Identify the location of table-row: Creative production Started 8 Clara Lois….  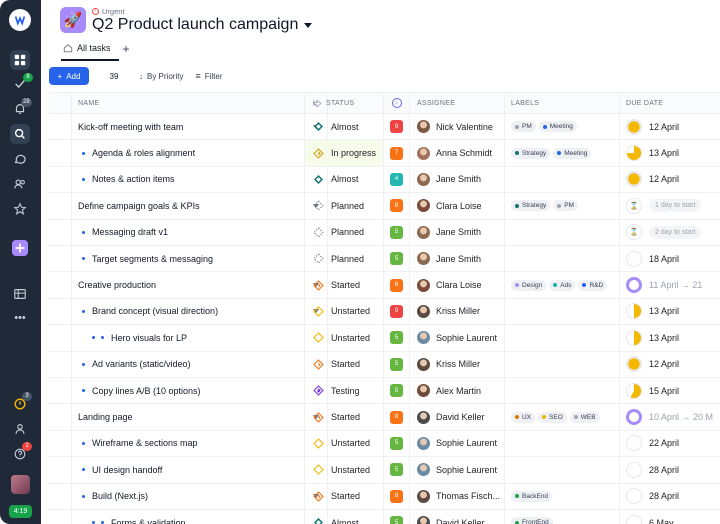
(384, 285).